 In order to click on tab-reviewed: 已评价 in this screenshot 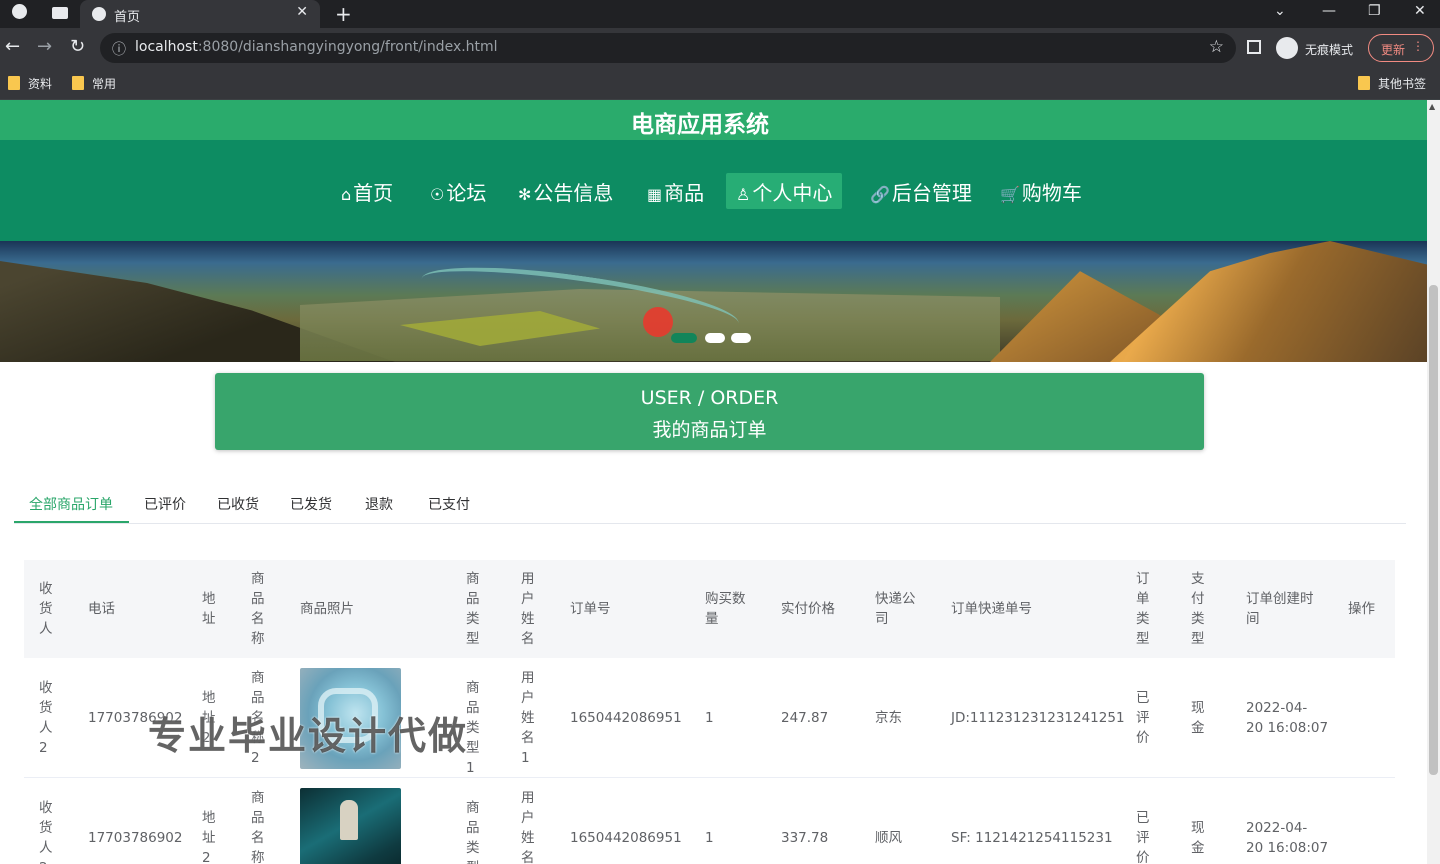, I will do `click(165, 504)`.